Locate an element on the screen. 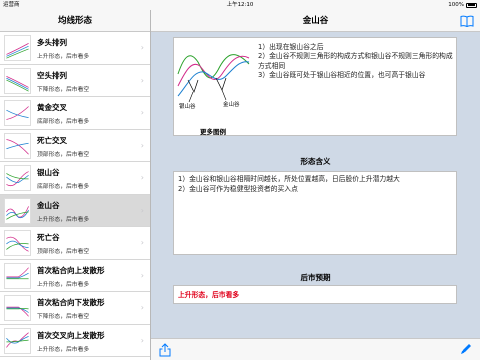  meaning-line: 2）金山谷可作为稳健型投资者的买入点 is located at coordinates (238, 188).